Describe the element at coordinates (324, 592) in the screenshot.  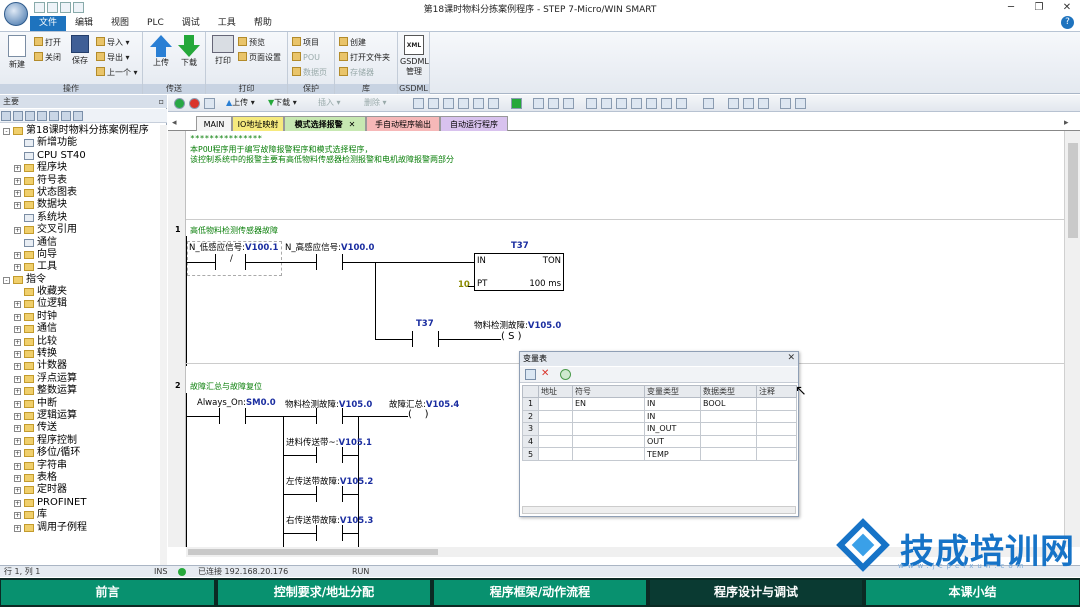
I see `nav-requirements-button: 控制要求/地址分配` at that location.